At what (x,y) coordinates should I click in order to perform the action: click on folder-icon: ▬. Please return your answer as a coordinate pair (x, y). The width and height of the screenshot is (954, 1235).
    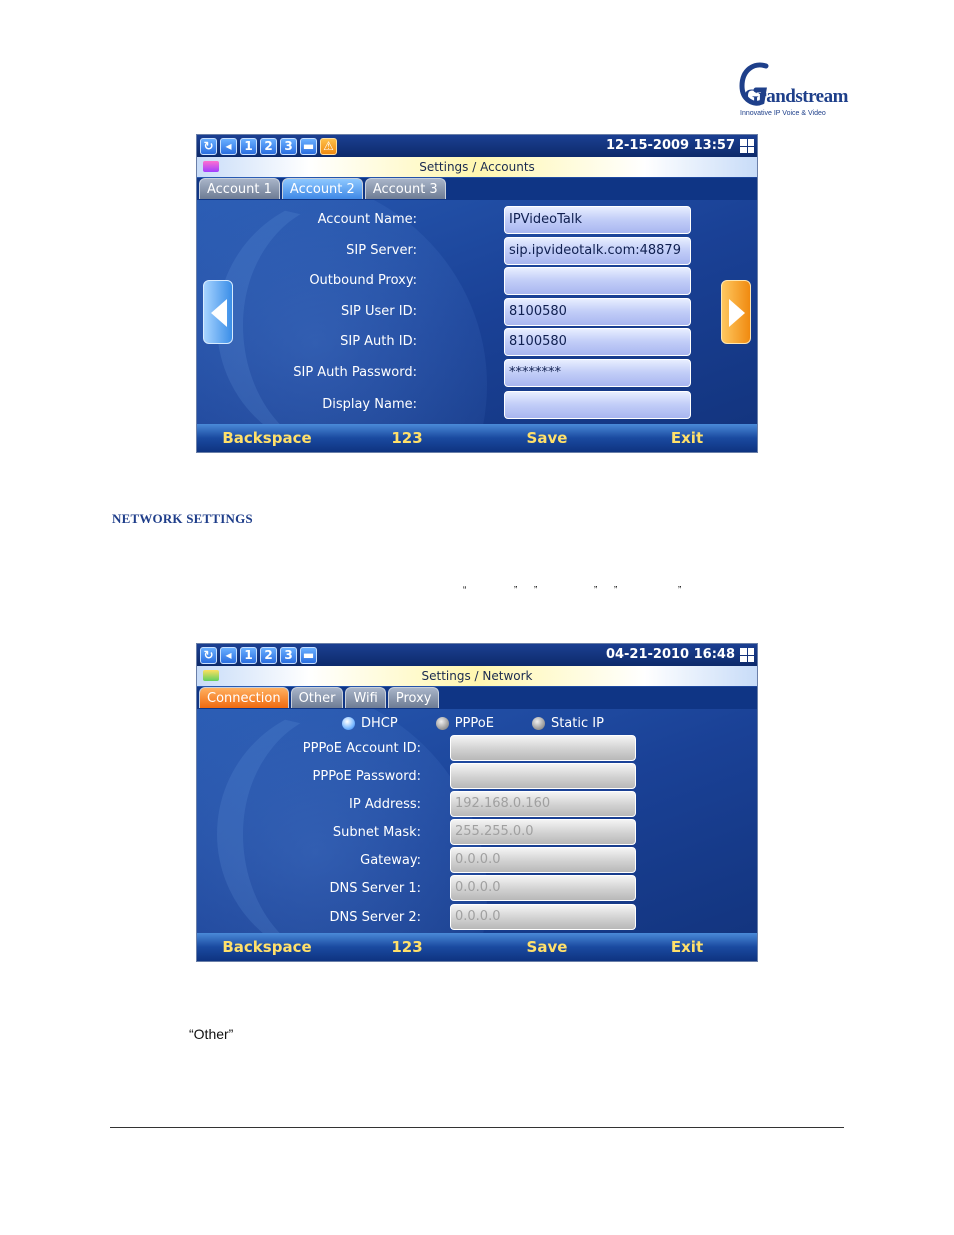
    Looking at the image, I should click on (308, 146).